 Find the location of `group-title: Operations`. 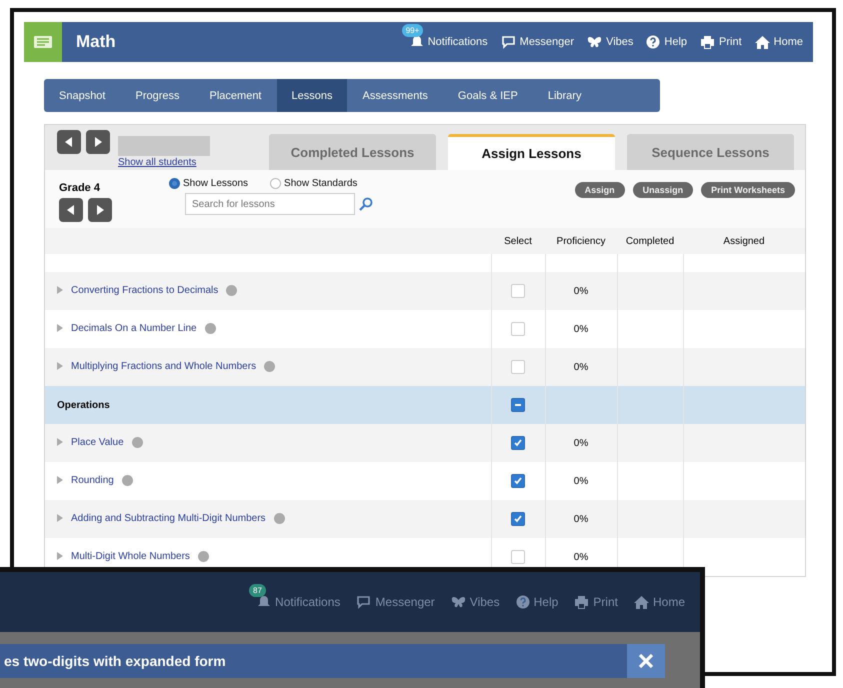

group-title: Operations is located at coordinates (83, 405).